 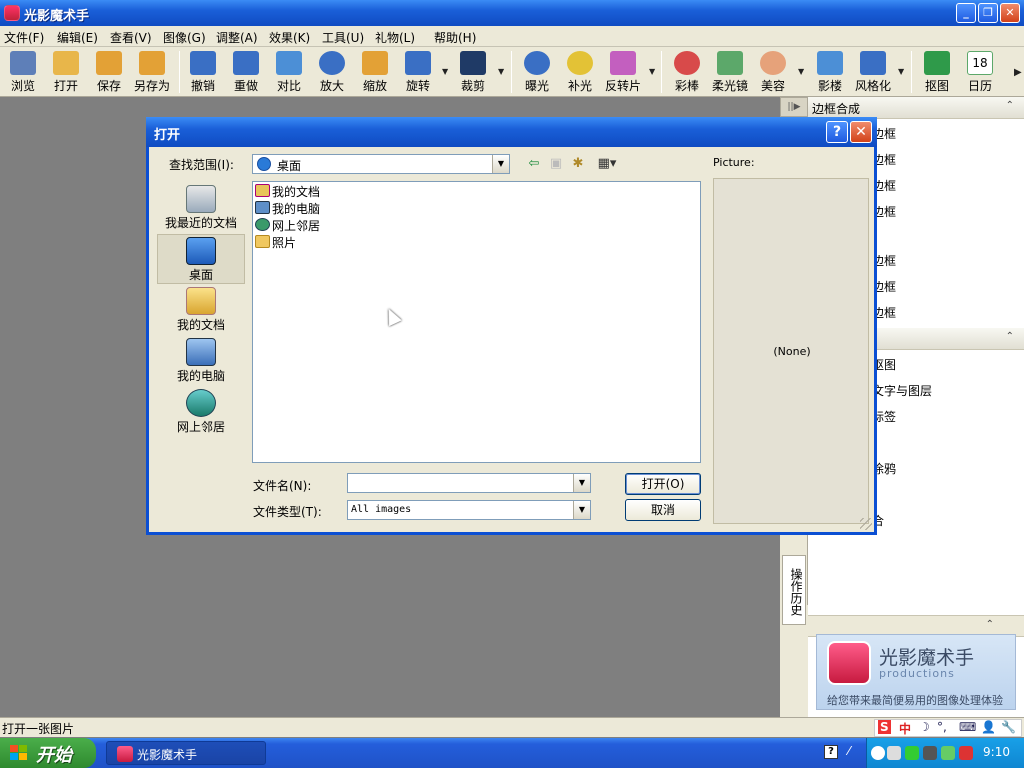 What do you see at coordinates (289, 72) in the screenshot?
I see `tool-compare-button: 对比` at bounding box center [289, 72].